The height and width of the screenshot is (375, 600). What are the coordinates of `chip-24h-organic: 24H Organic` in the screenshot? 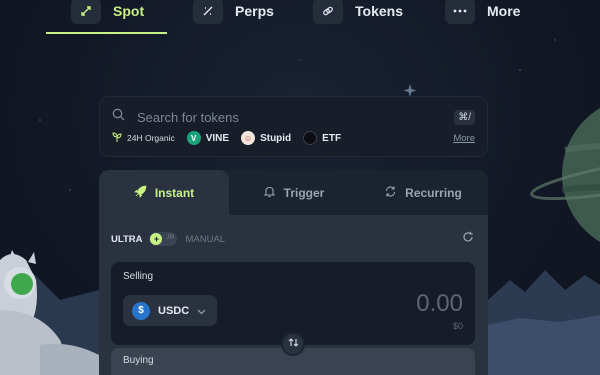 It's located at (143, 138).